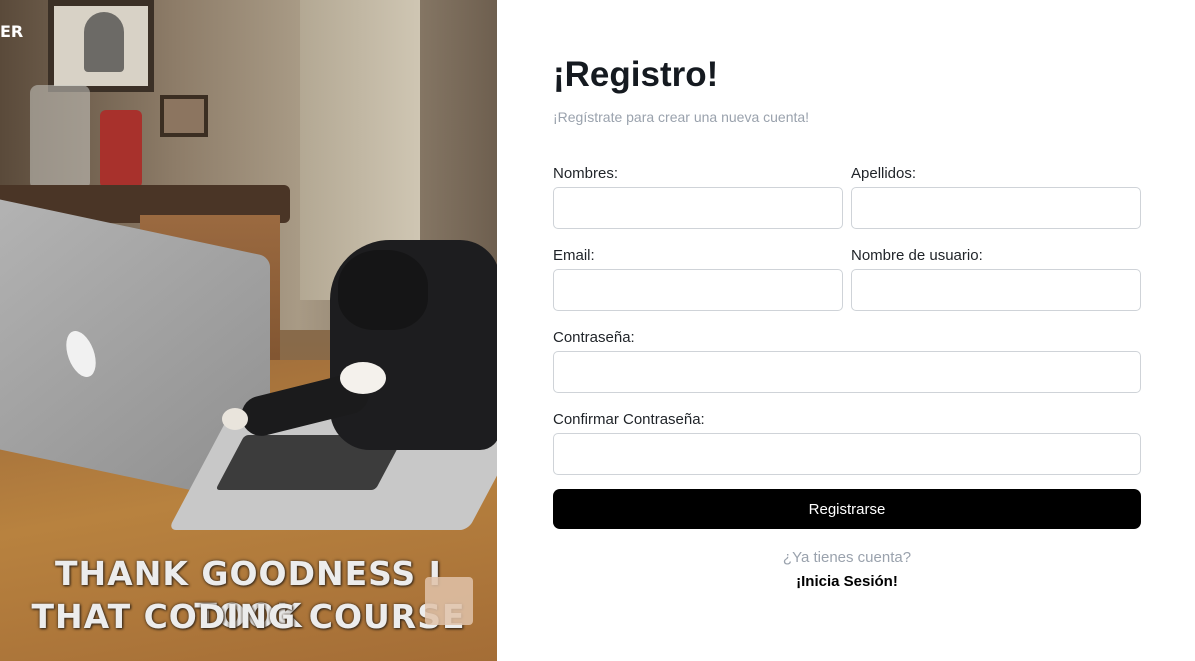 Image resolution: width=1195 pixels, height=661 pixels. Describe the element at coordinates (586, 173) in the screenshot. I see `nombres-label: Nombres:` at that location.